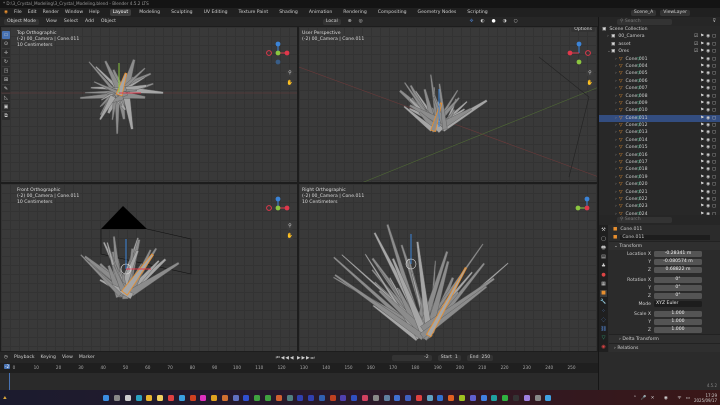  Describe the element at coordinates (94, 12) in the screenshot. I see `menu-help: Help` at that location.